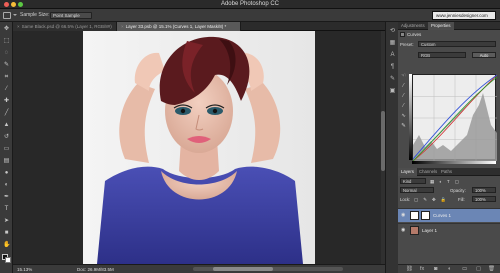  I want to click on crop-tool-icon: ⌗, so click(6, 77).